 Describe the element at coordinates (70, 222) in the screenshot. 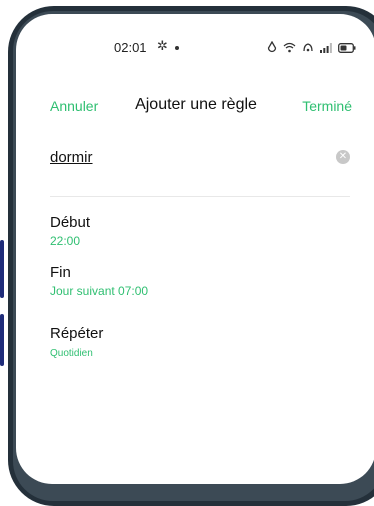

I see `start-label: Début` at that location.